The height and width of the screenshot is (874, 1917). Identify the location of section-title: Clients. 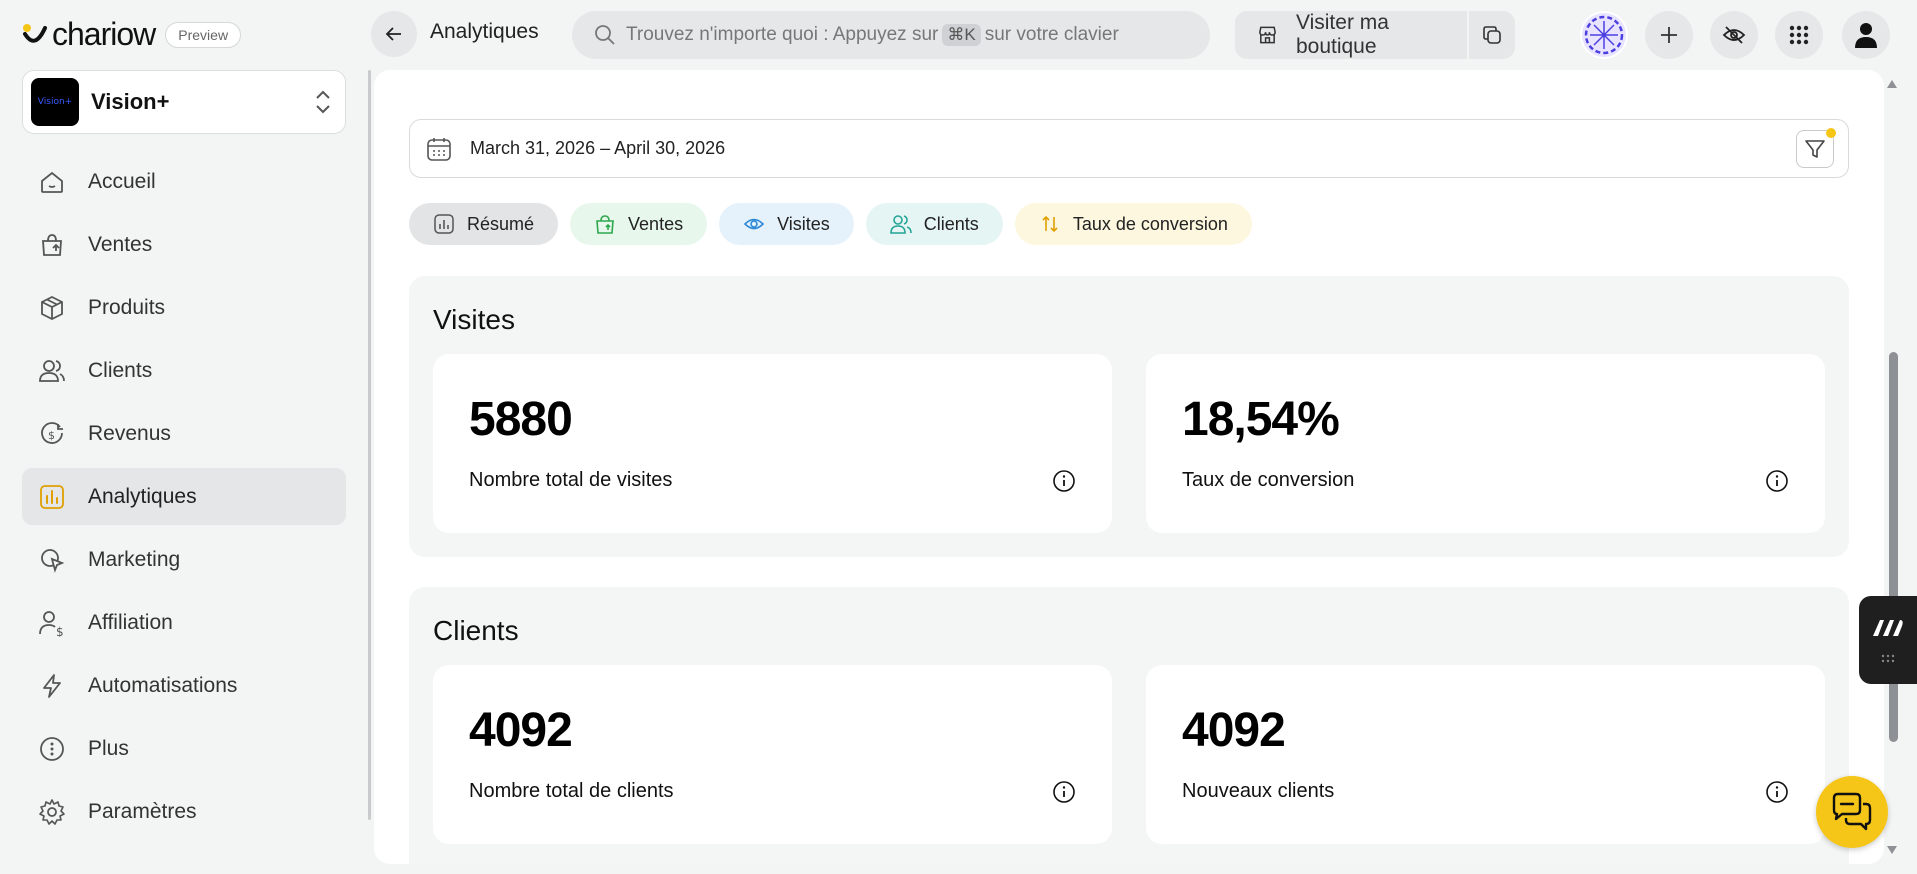
(476, 630).